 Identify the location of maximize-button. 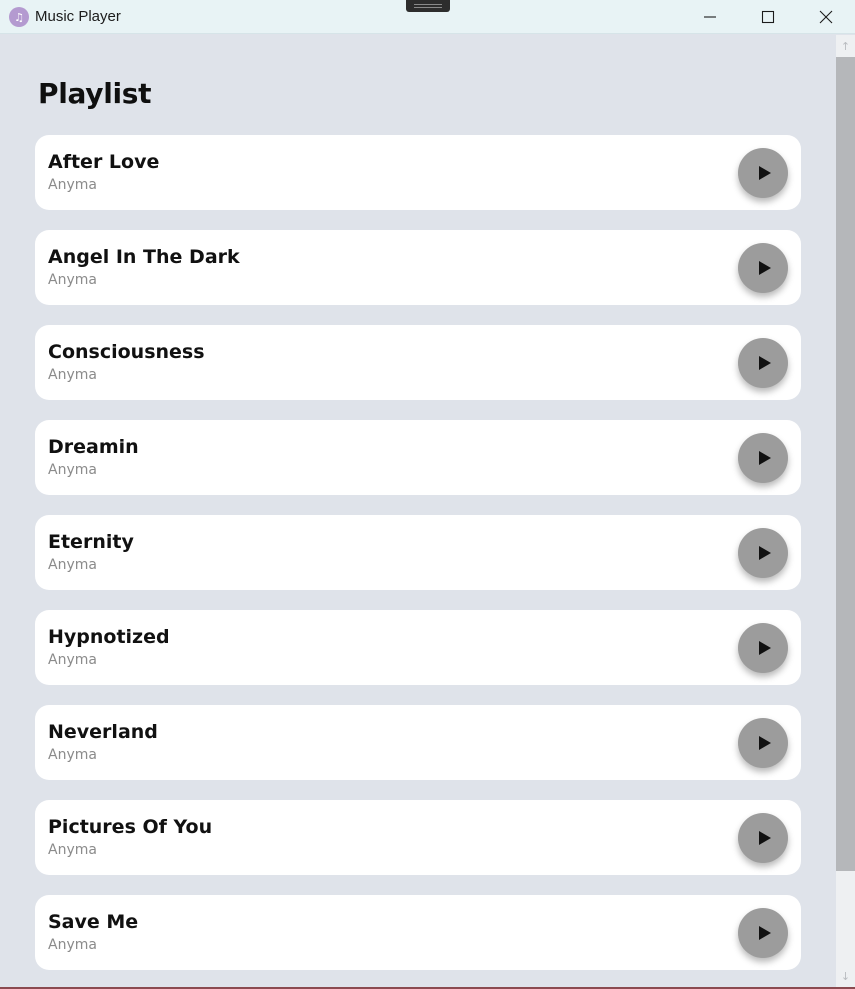
(768, 16).